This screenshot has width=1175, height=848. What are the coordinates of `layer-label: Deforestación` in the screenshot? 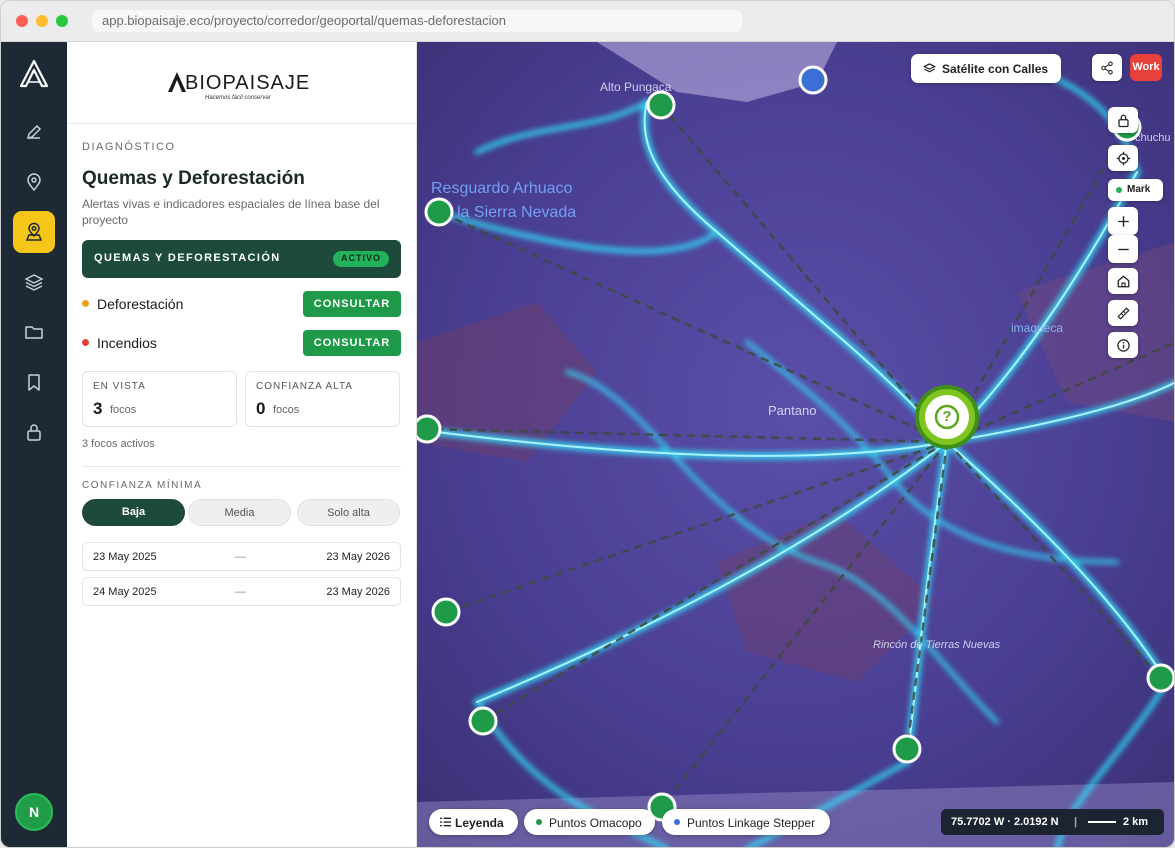 It's located at (140, 304).